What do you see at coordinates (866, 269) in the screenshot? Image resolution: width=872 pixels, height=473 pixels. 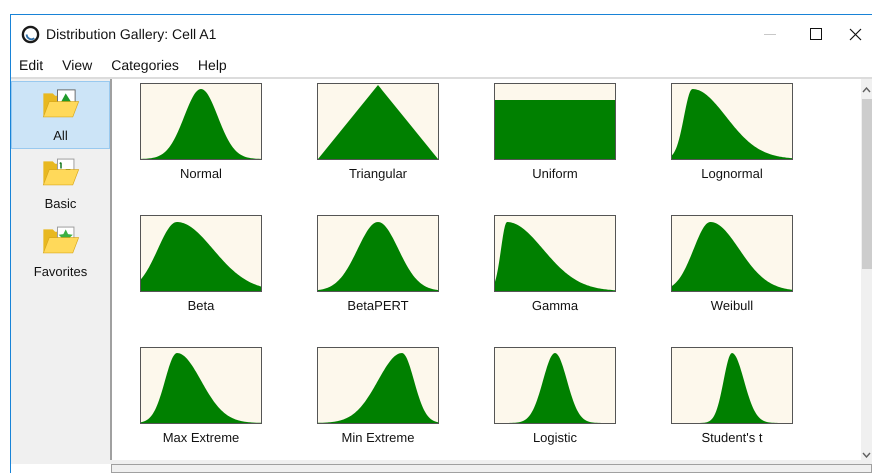 I see `scrollbar` at bounding box center [866, 269].